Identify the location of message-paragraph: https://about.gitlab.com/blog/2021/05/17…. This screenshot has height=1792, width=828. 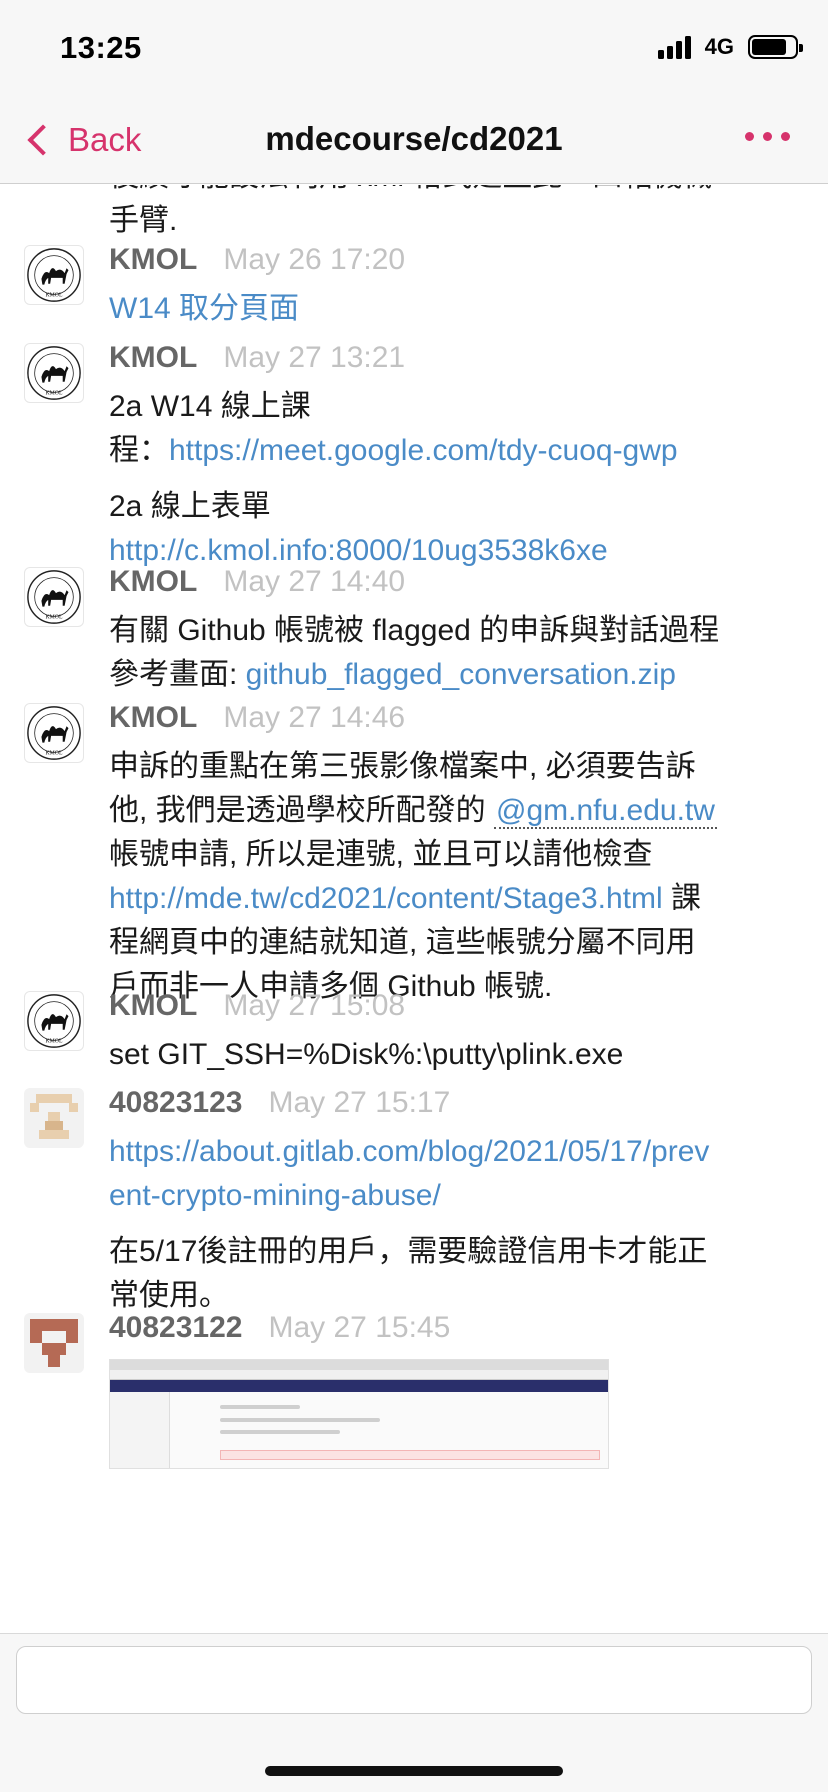
(448, 1174).